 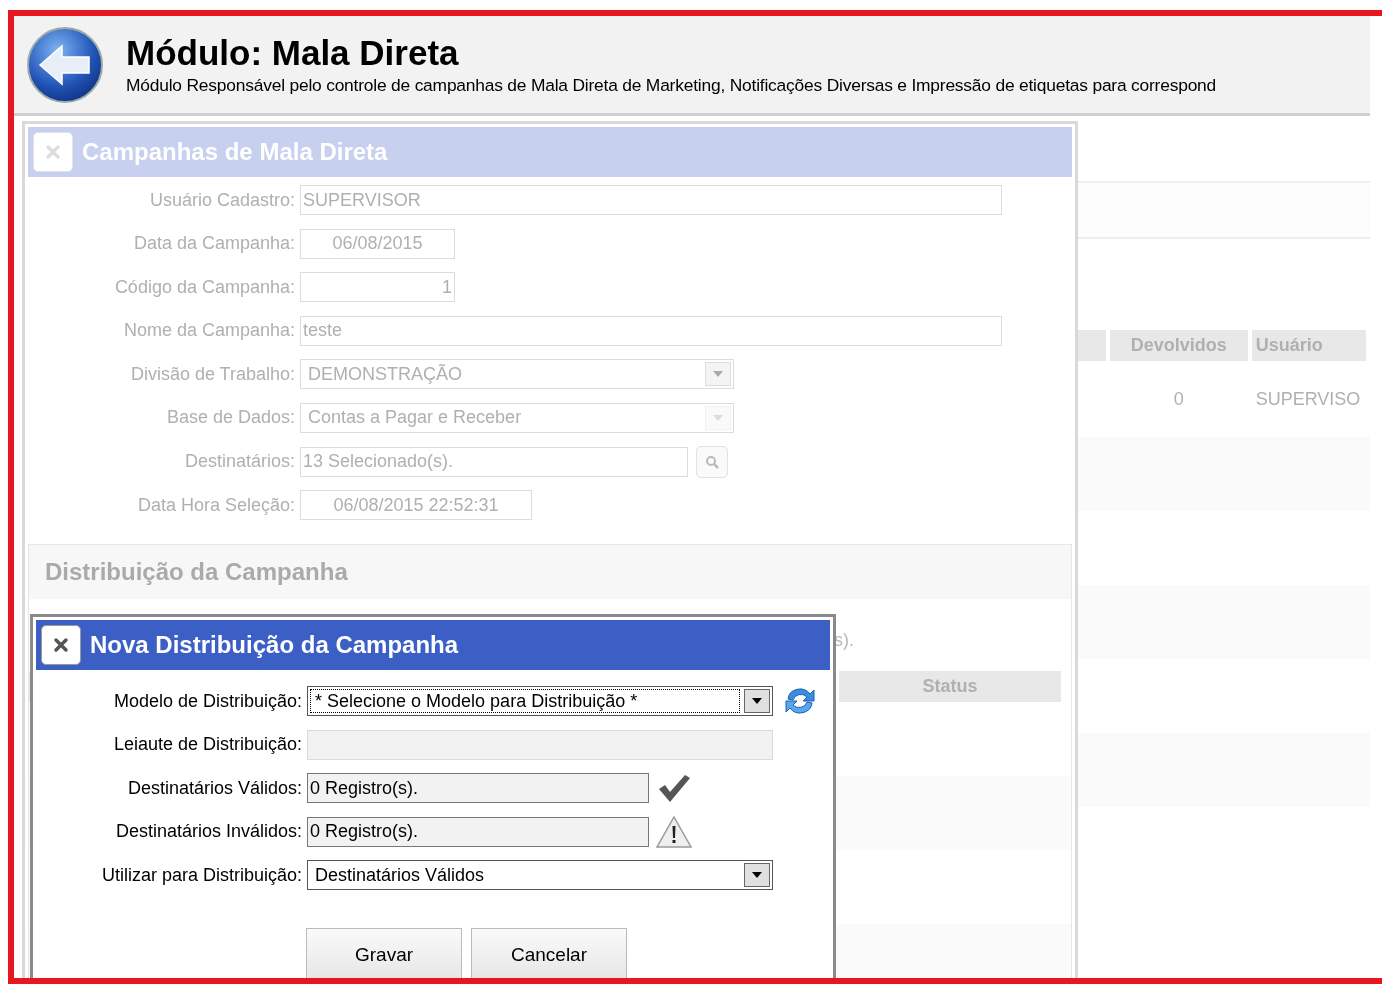 I want to click on field-label: Data Hora Seleção:, so click(x=216, y=505).